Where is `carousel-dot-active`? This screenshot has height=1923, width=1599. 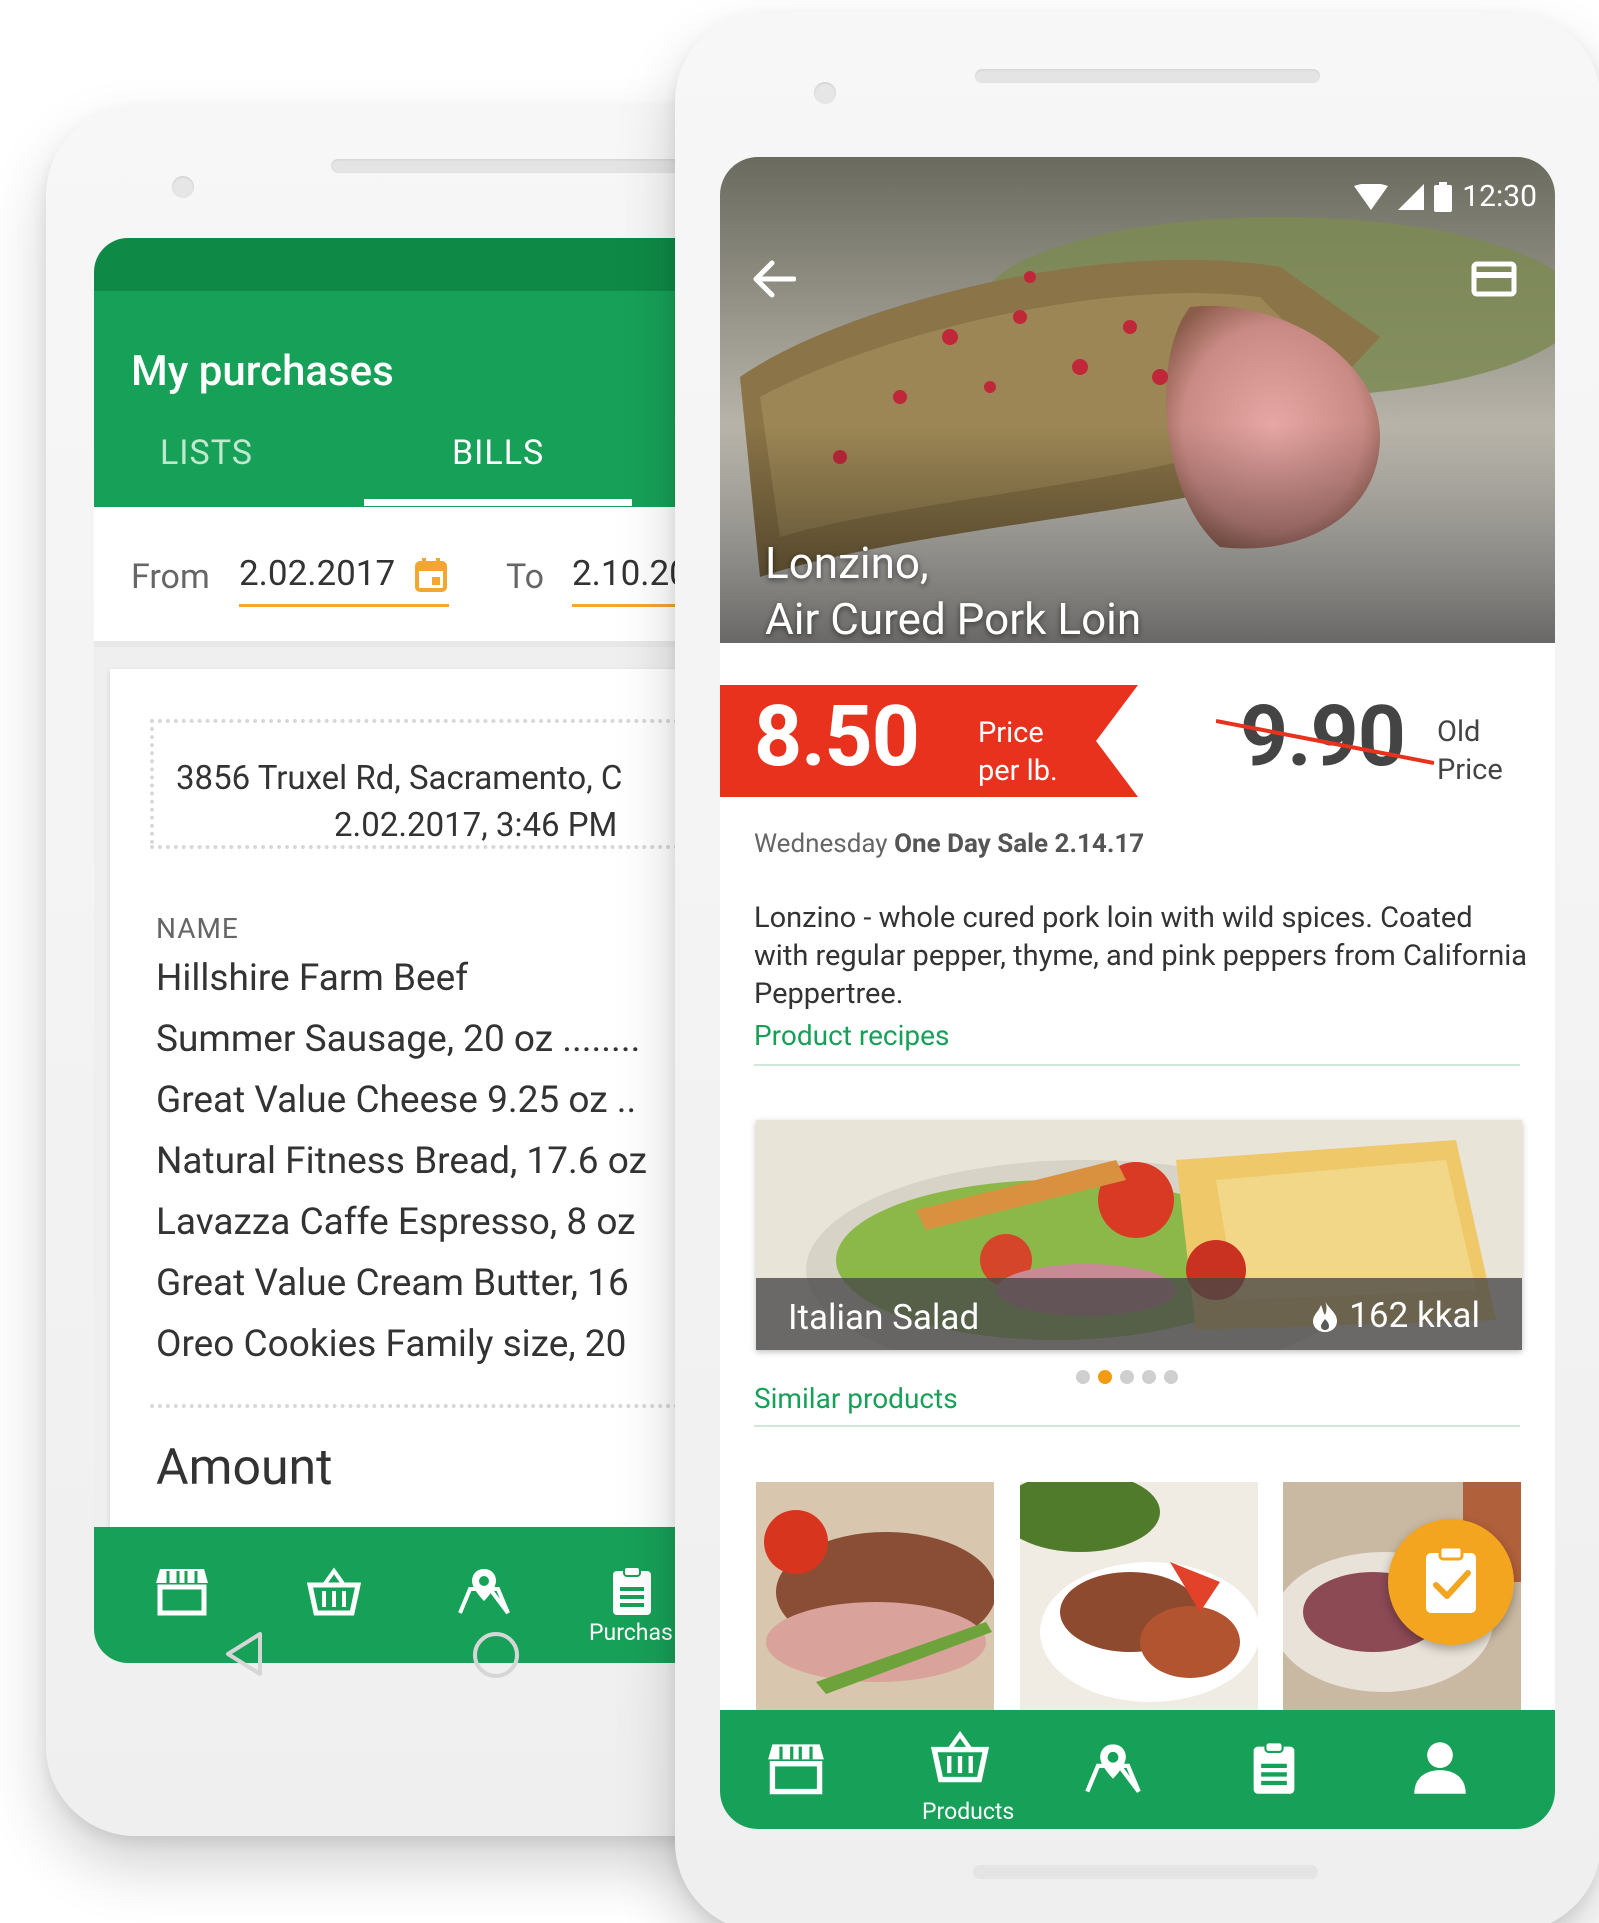
carousel-dot-active is located at coordinates (1105, 1377).